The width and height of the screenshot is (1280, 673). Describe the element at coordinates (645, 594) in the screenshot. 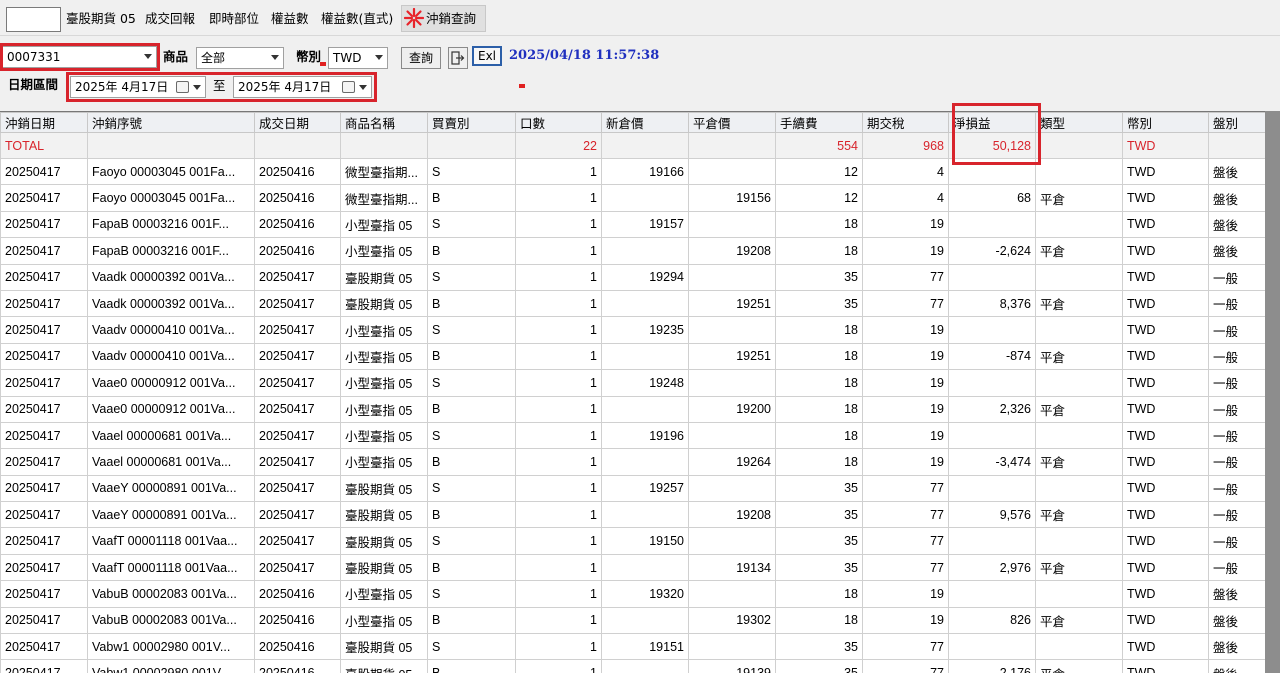

I see `cell-open-price: 19320` at that location.